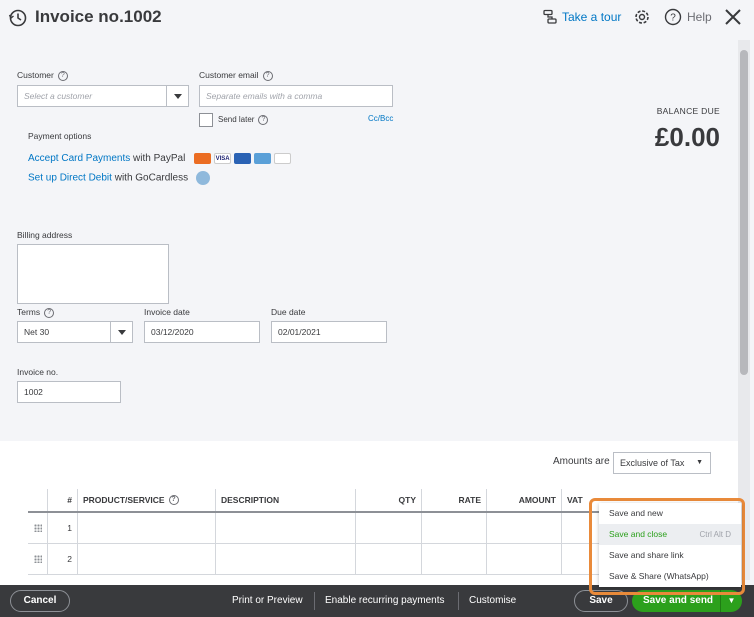 The width and height of the screenshot is (754, 617). Describe the element at coordinates (454, 500) in the screenshot. I see `header-rate: RATE` at that location.